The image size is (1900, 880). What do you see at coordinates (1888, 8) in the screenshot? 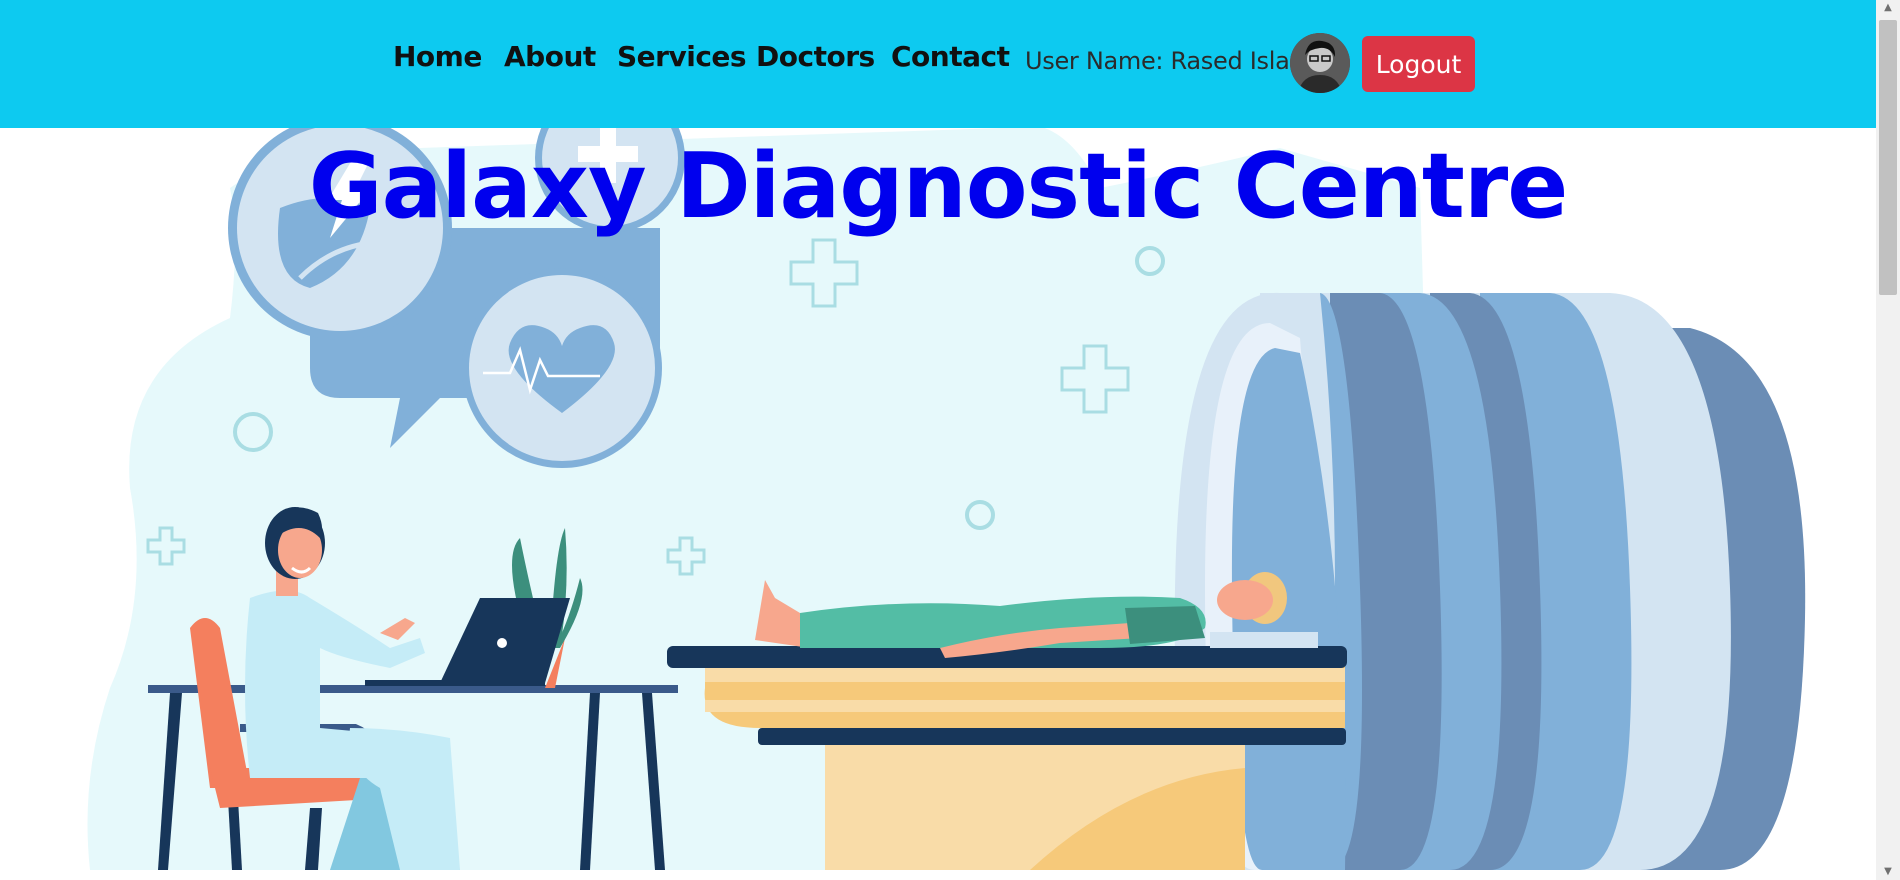
I see `scroll-up-arrow-icon: ▲` at bounding box center [1888, 8].